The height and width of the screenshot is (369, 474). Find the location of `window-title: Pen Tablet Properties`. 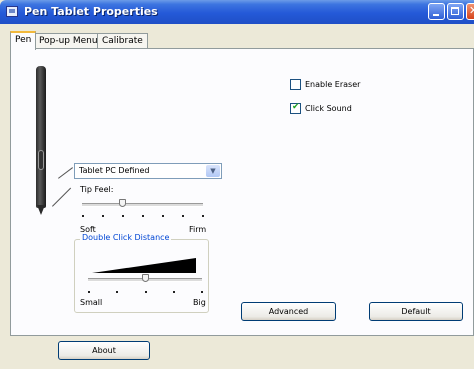

window-title: Pen Tablet Properties is located at coordinates (91, 11).